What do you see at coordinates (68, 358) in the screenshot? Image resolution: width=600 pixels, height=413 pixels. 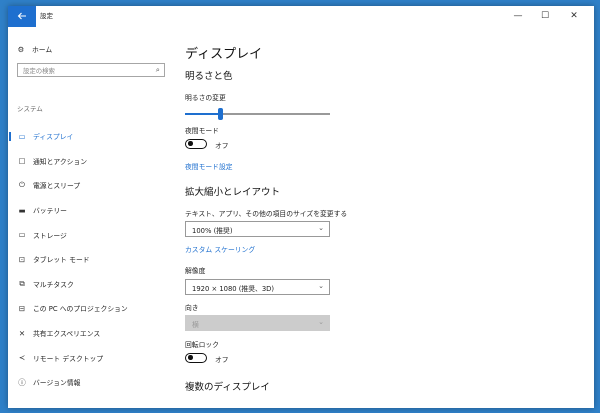 I see `sidebar-item-label: リモート デスクトップ` at bounding box center [68, 358].